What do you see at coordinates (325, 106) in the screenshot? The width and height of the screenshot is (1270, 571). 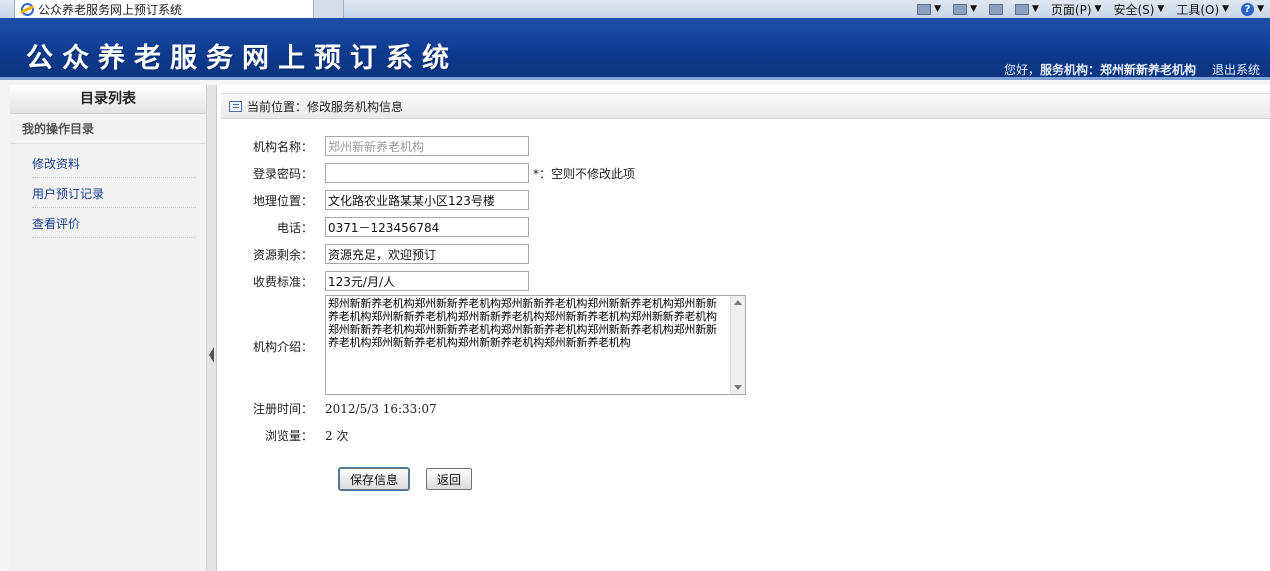 I see `breadcrumb-text: 当前位置：修改服务机构信息` at bounding box center [325, 106].